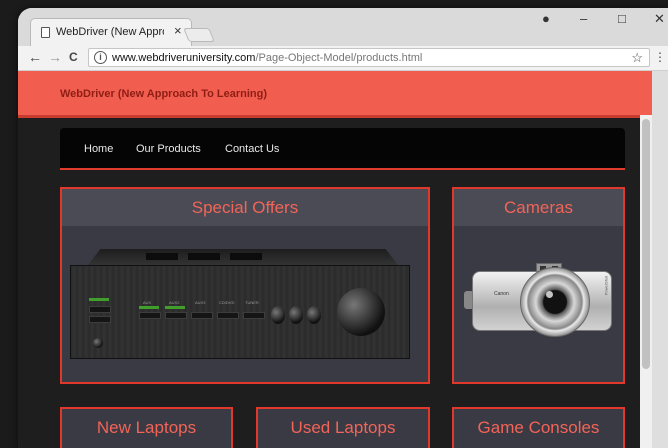 This screenshot has height=448, width=668. I want to click on info-icon: i, so click(100, 57).